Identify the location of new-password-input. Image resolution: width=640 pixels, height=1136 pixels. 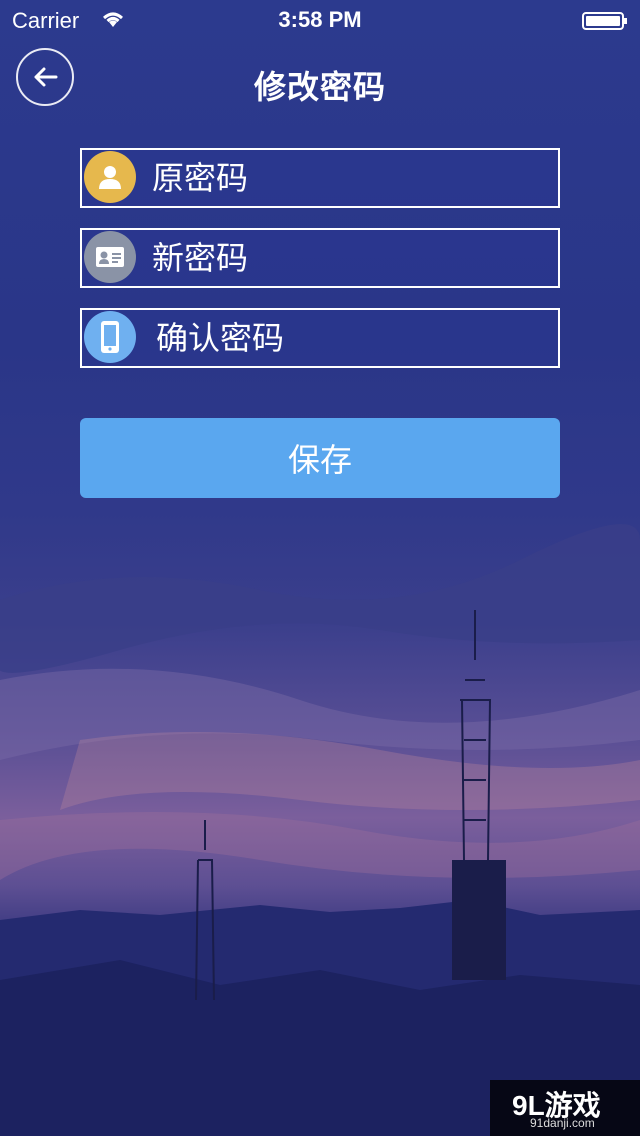
(347, 258).